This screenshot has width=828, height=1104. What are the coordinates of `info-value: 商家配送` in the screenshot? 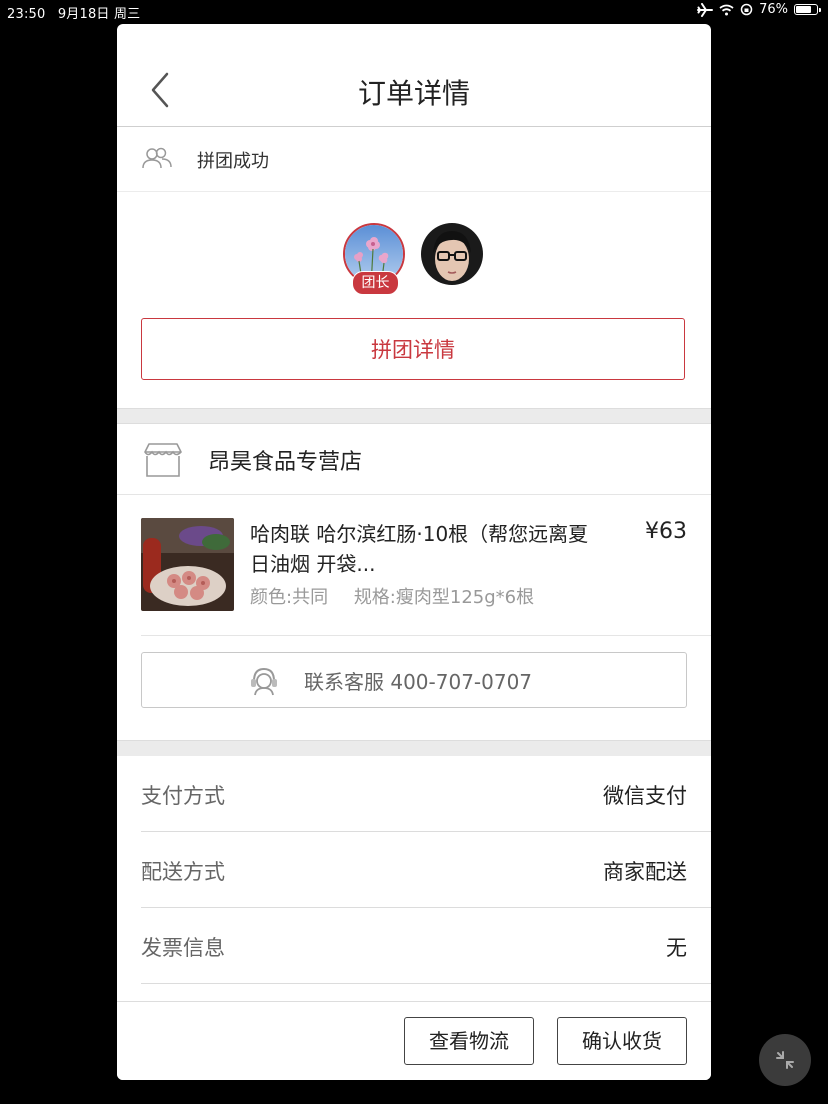 It's located at (645, 872).